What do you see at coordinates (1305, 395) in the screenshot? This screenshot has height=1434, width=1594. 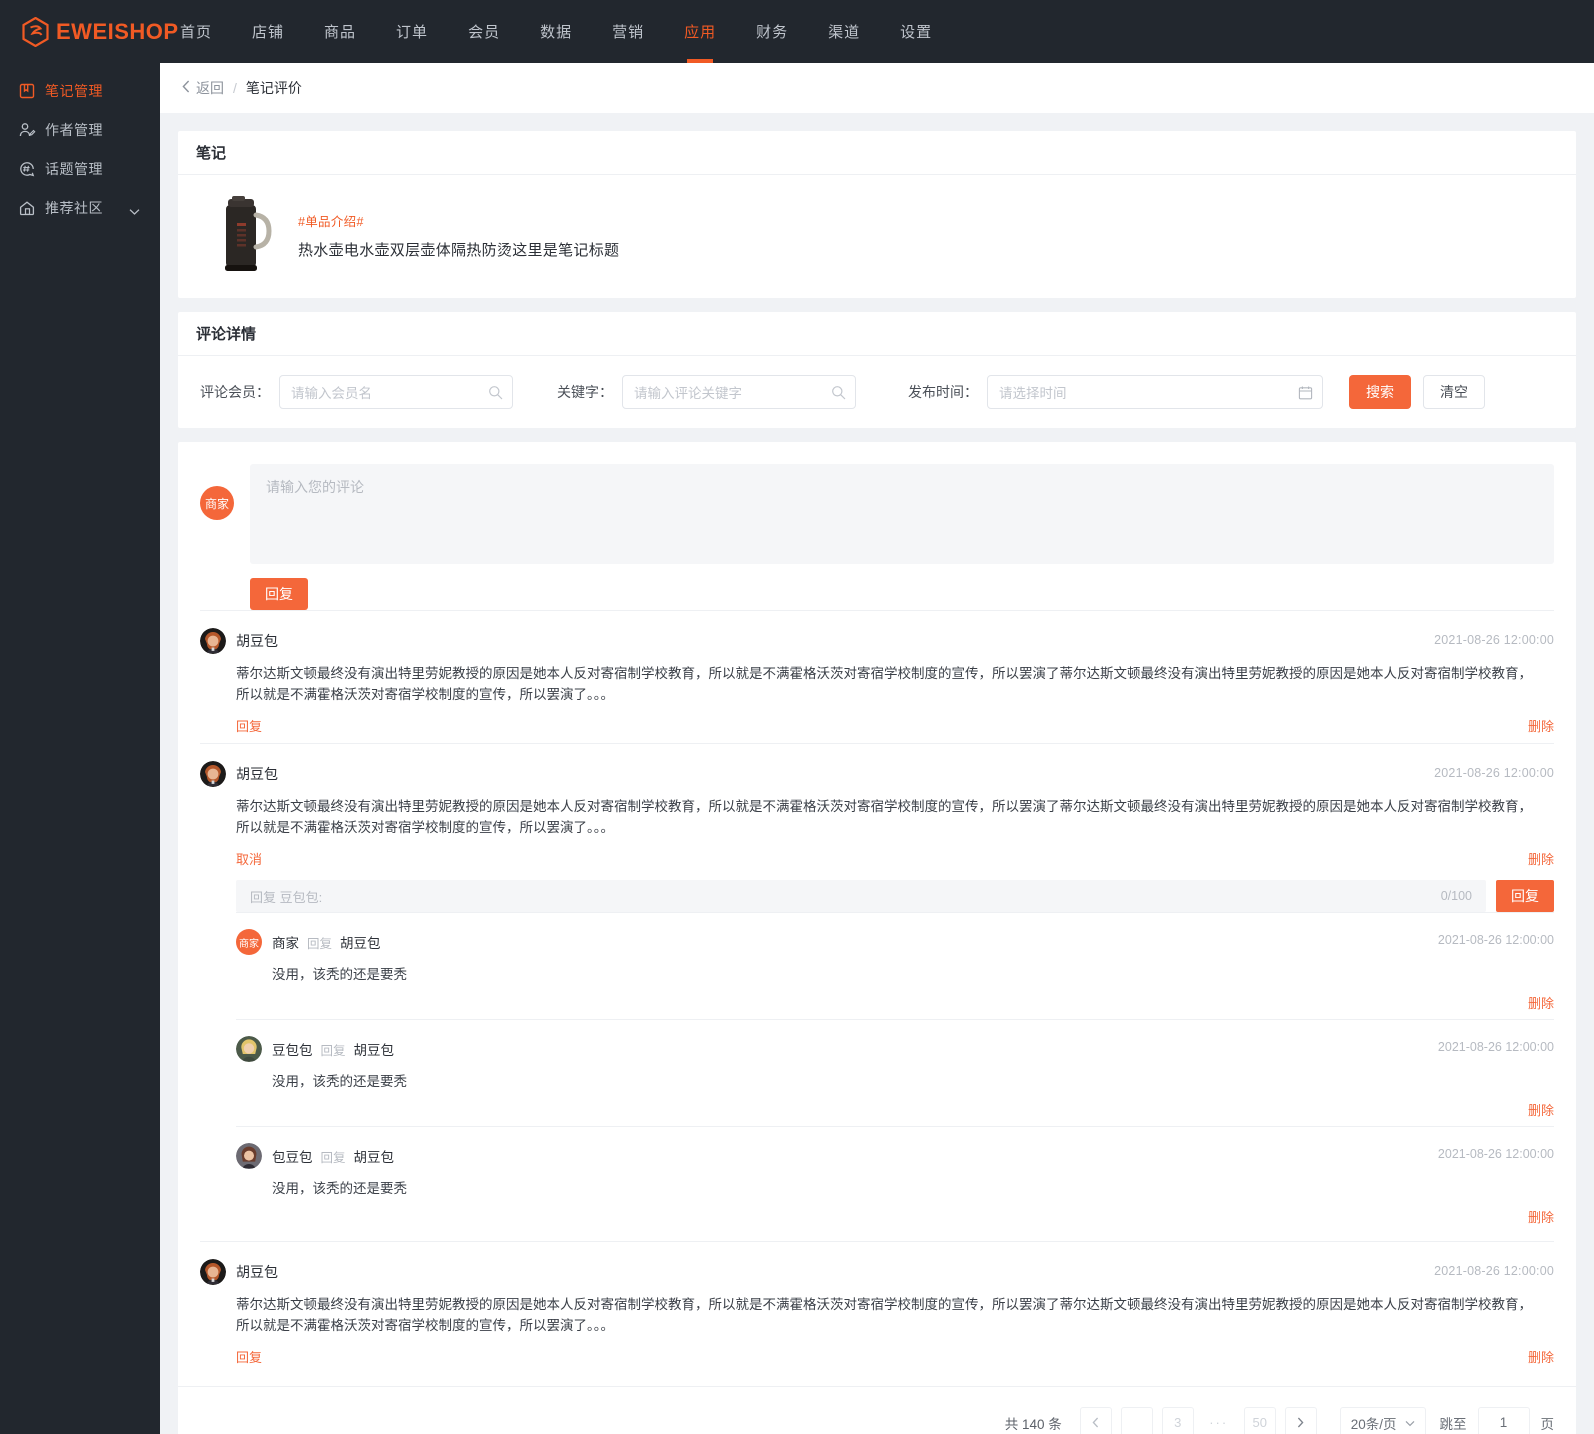 I see `calendar-icon` at bounding box center [1305, 395].